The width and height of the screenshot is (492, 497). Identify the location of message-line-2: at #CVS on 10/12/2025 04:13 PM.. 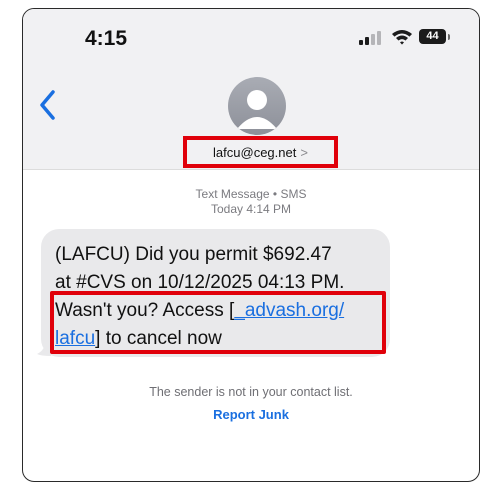
(200, 282).